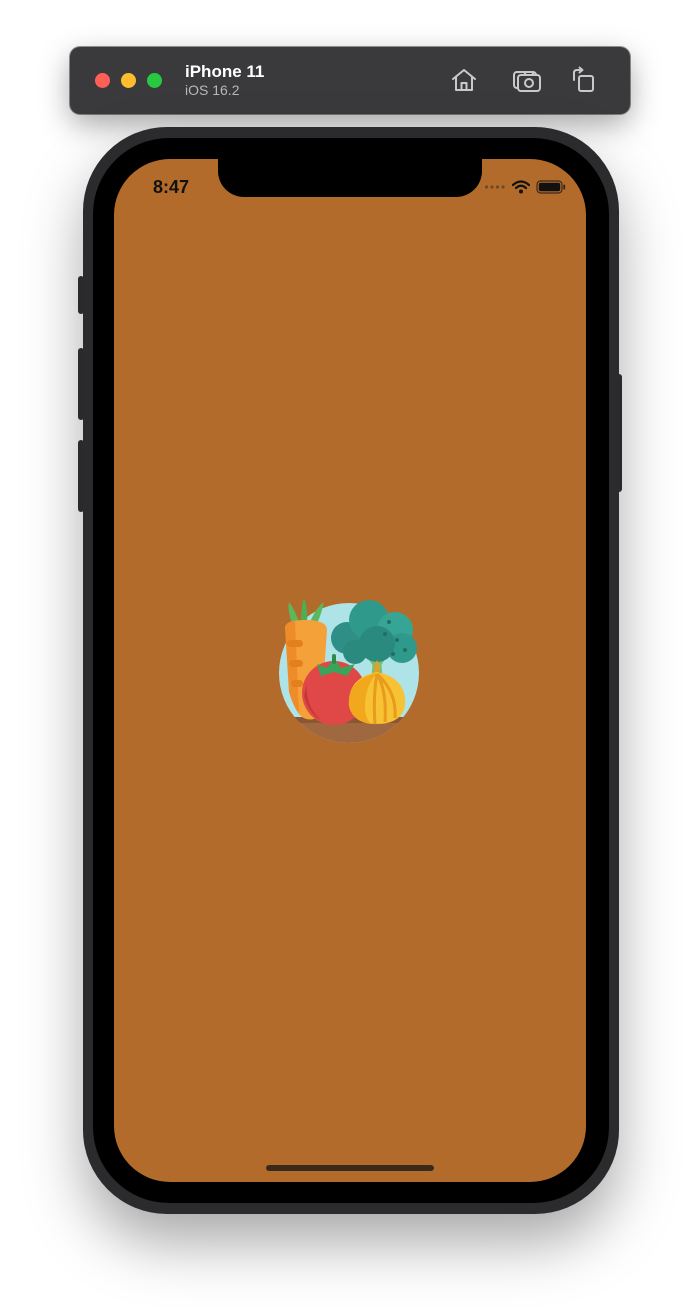 Image resolution: width=700 pixels, height=1307 pixels. I want to click on signal-dots-icon, so click(494, 187).